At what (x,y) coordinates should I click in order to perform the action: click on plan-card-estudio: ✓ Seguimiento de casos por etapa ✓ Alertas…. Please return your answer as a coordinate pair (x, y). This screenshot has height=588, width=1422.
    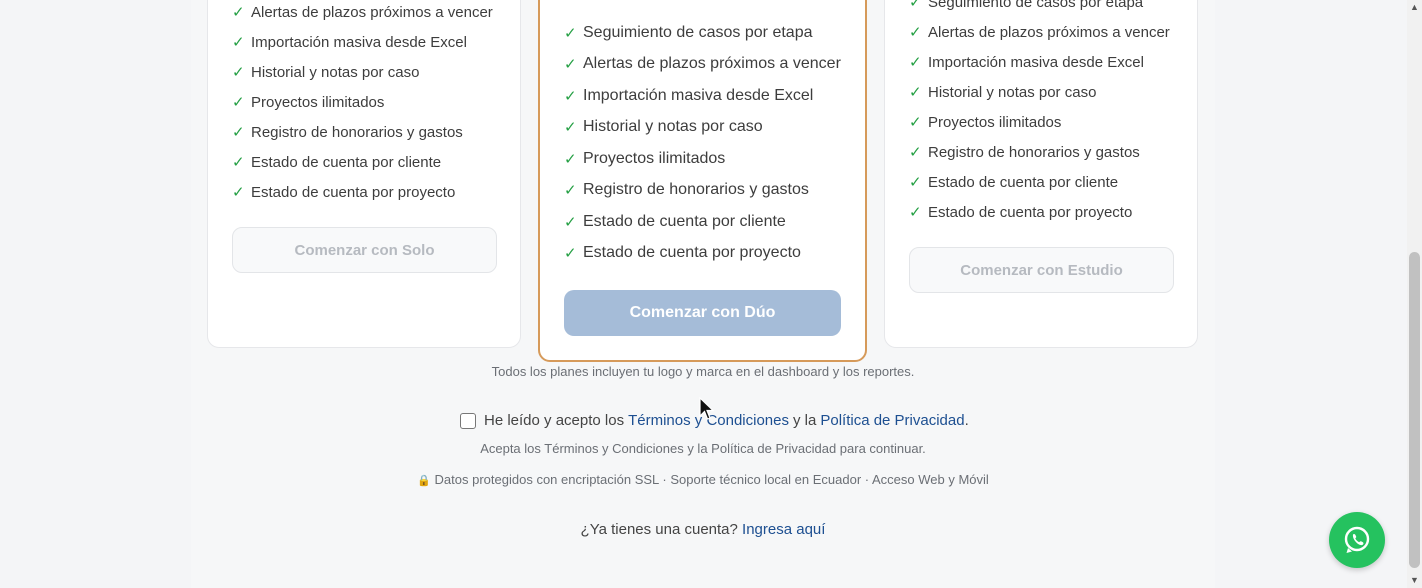
    Looking at the image, I should click on (1041, 174).